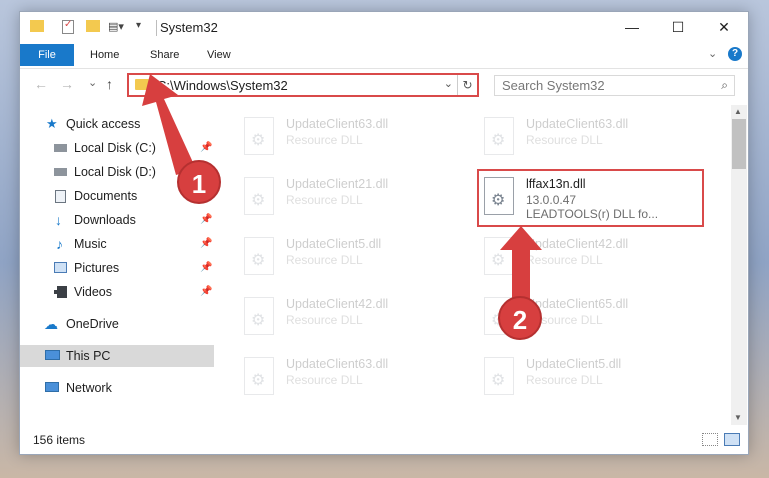 The height and width of the screenshot is (478, 769). I want to click on callout-badge-2: 2, so click(520, 318).